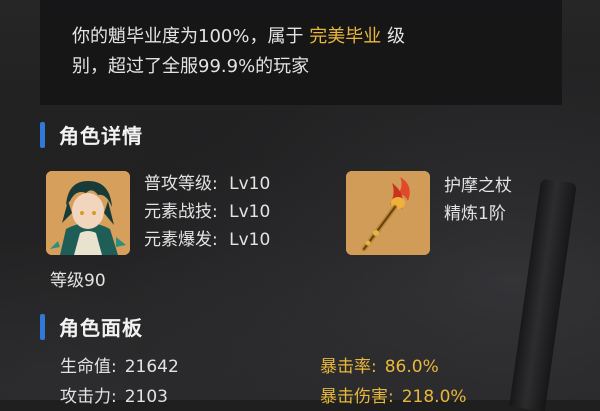 The image size is (600, 411). What do you see at coordinates (478, 186) in the screenshot?
I see `weapon-name: 护摩之杖` at bounding box center [478, 186].